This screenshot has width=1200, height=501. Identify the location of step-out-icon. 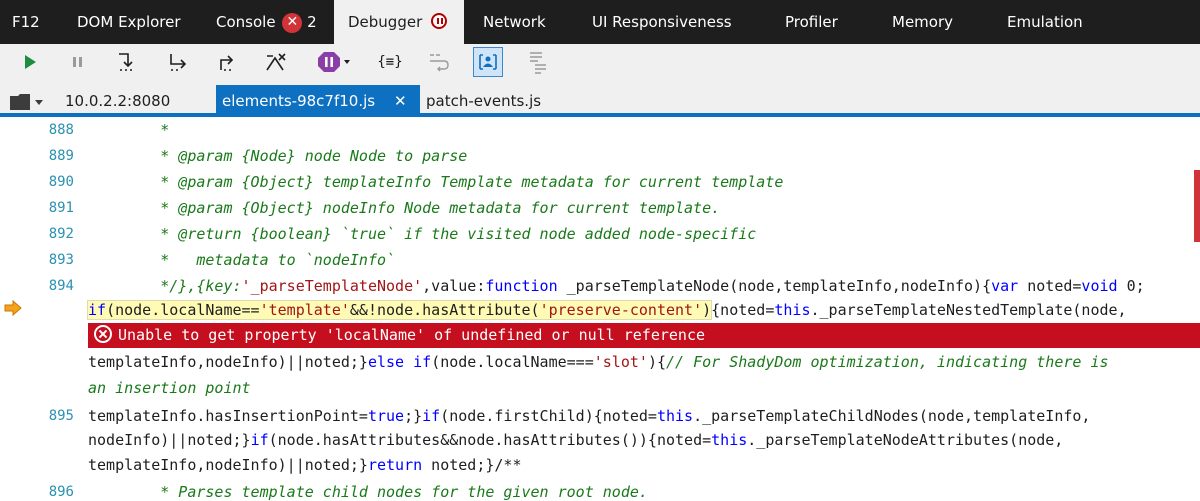
(228, 62).